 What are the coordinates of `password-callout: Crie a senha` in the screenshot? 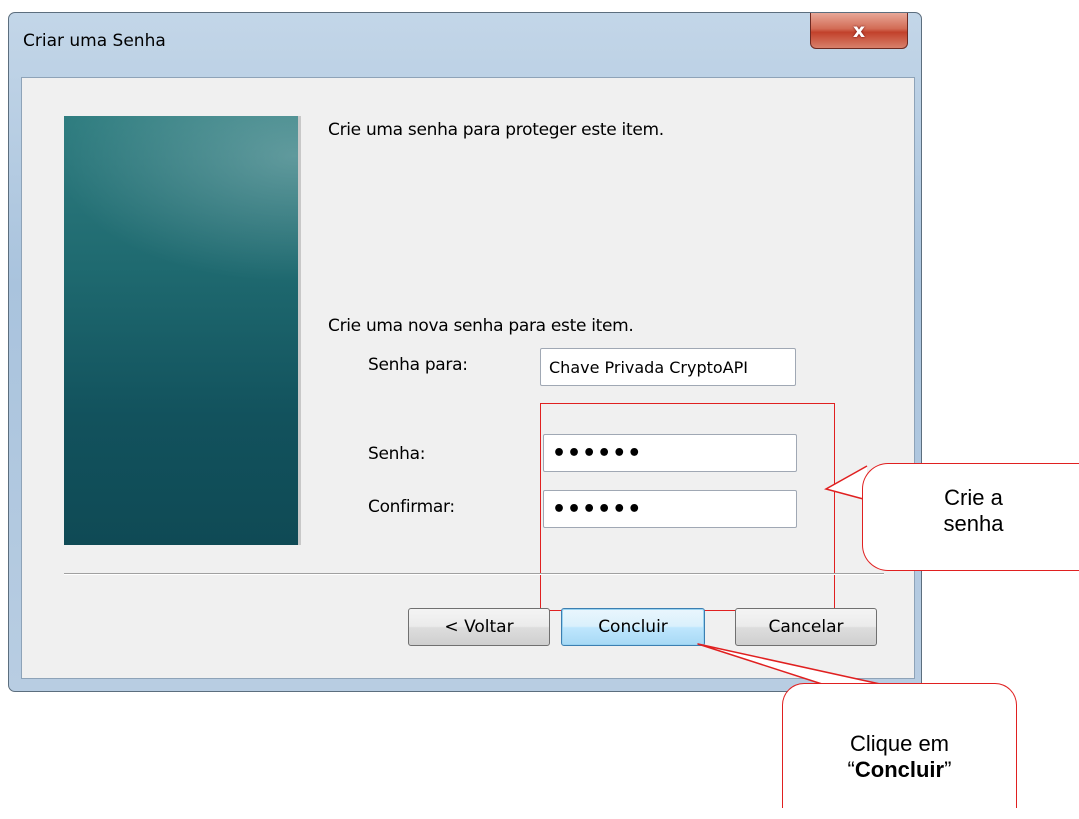 It's located at (970, 517).